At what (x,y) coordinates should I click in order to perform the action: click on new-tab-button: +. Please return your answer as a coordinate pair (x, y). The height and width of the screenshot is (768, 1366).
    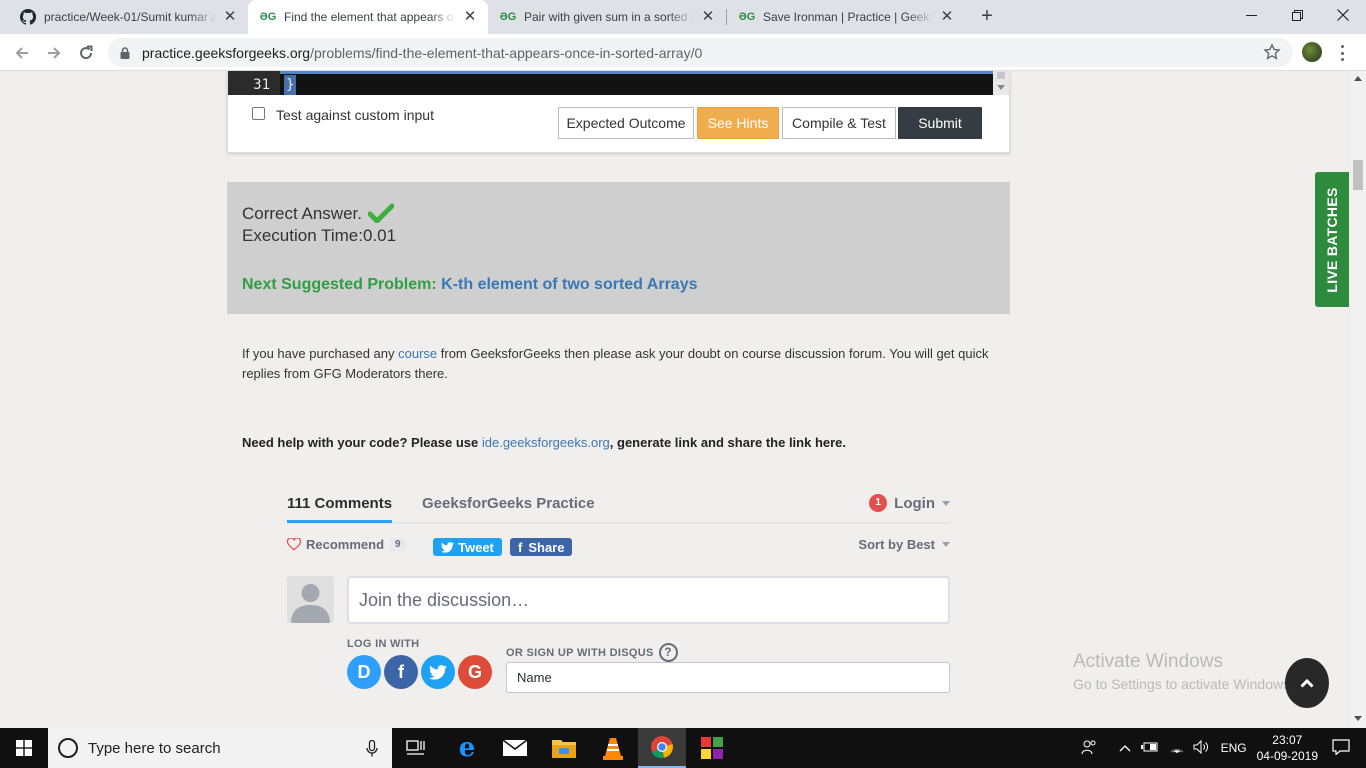
    Looking at the image, I should click on (987, 16).